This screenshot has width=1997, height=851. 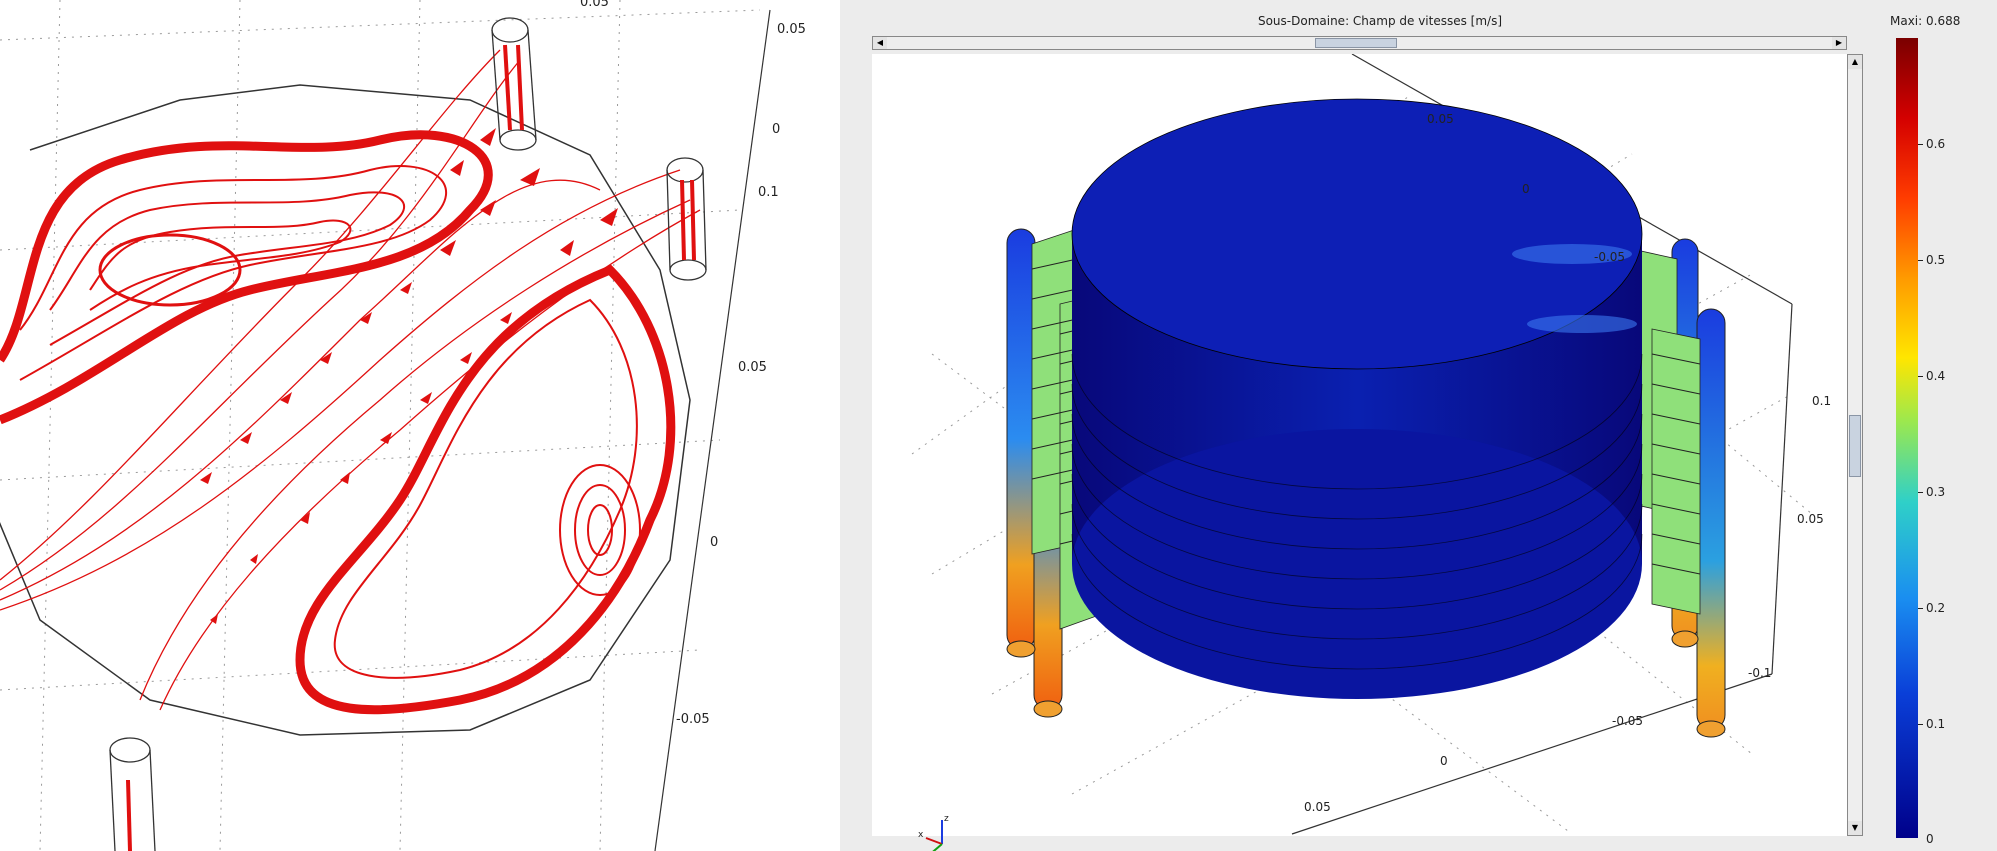 I want to click on vortex-lower-right, so click(x=485, y=489).